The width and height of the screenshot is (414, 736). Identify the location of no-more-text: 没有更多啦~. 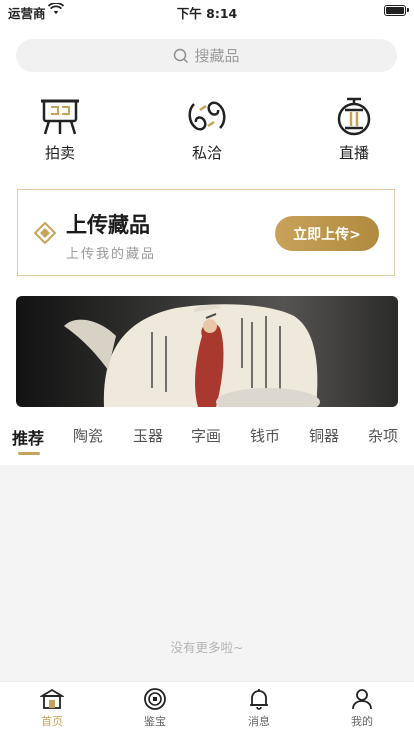
(207, 647).